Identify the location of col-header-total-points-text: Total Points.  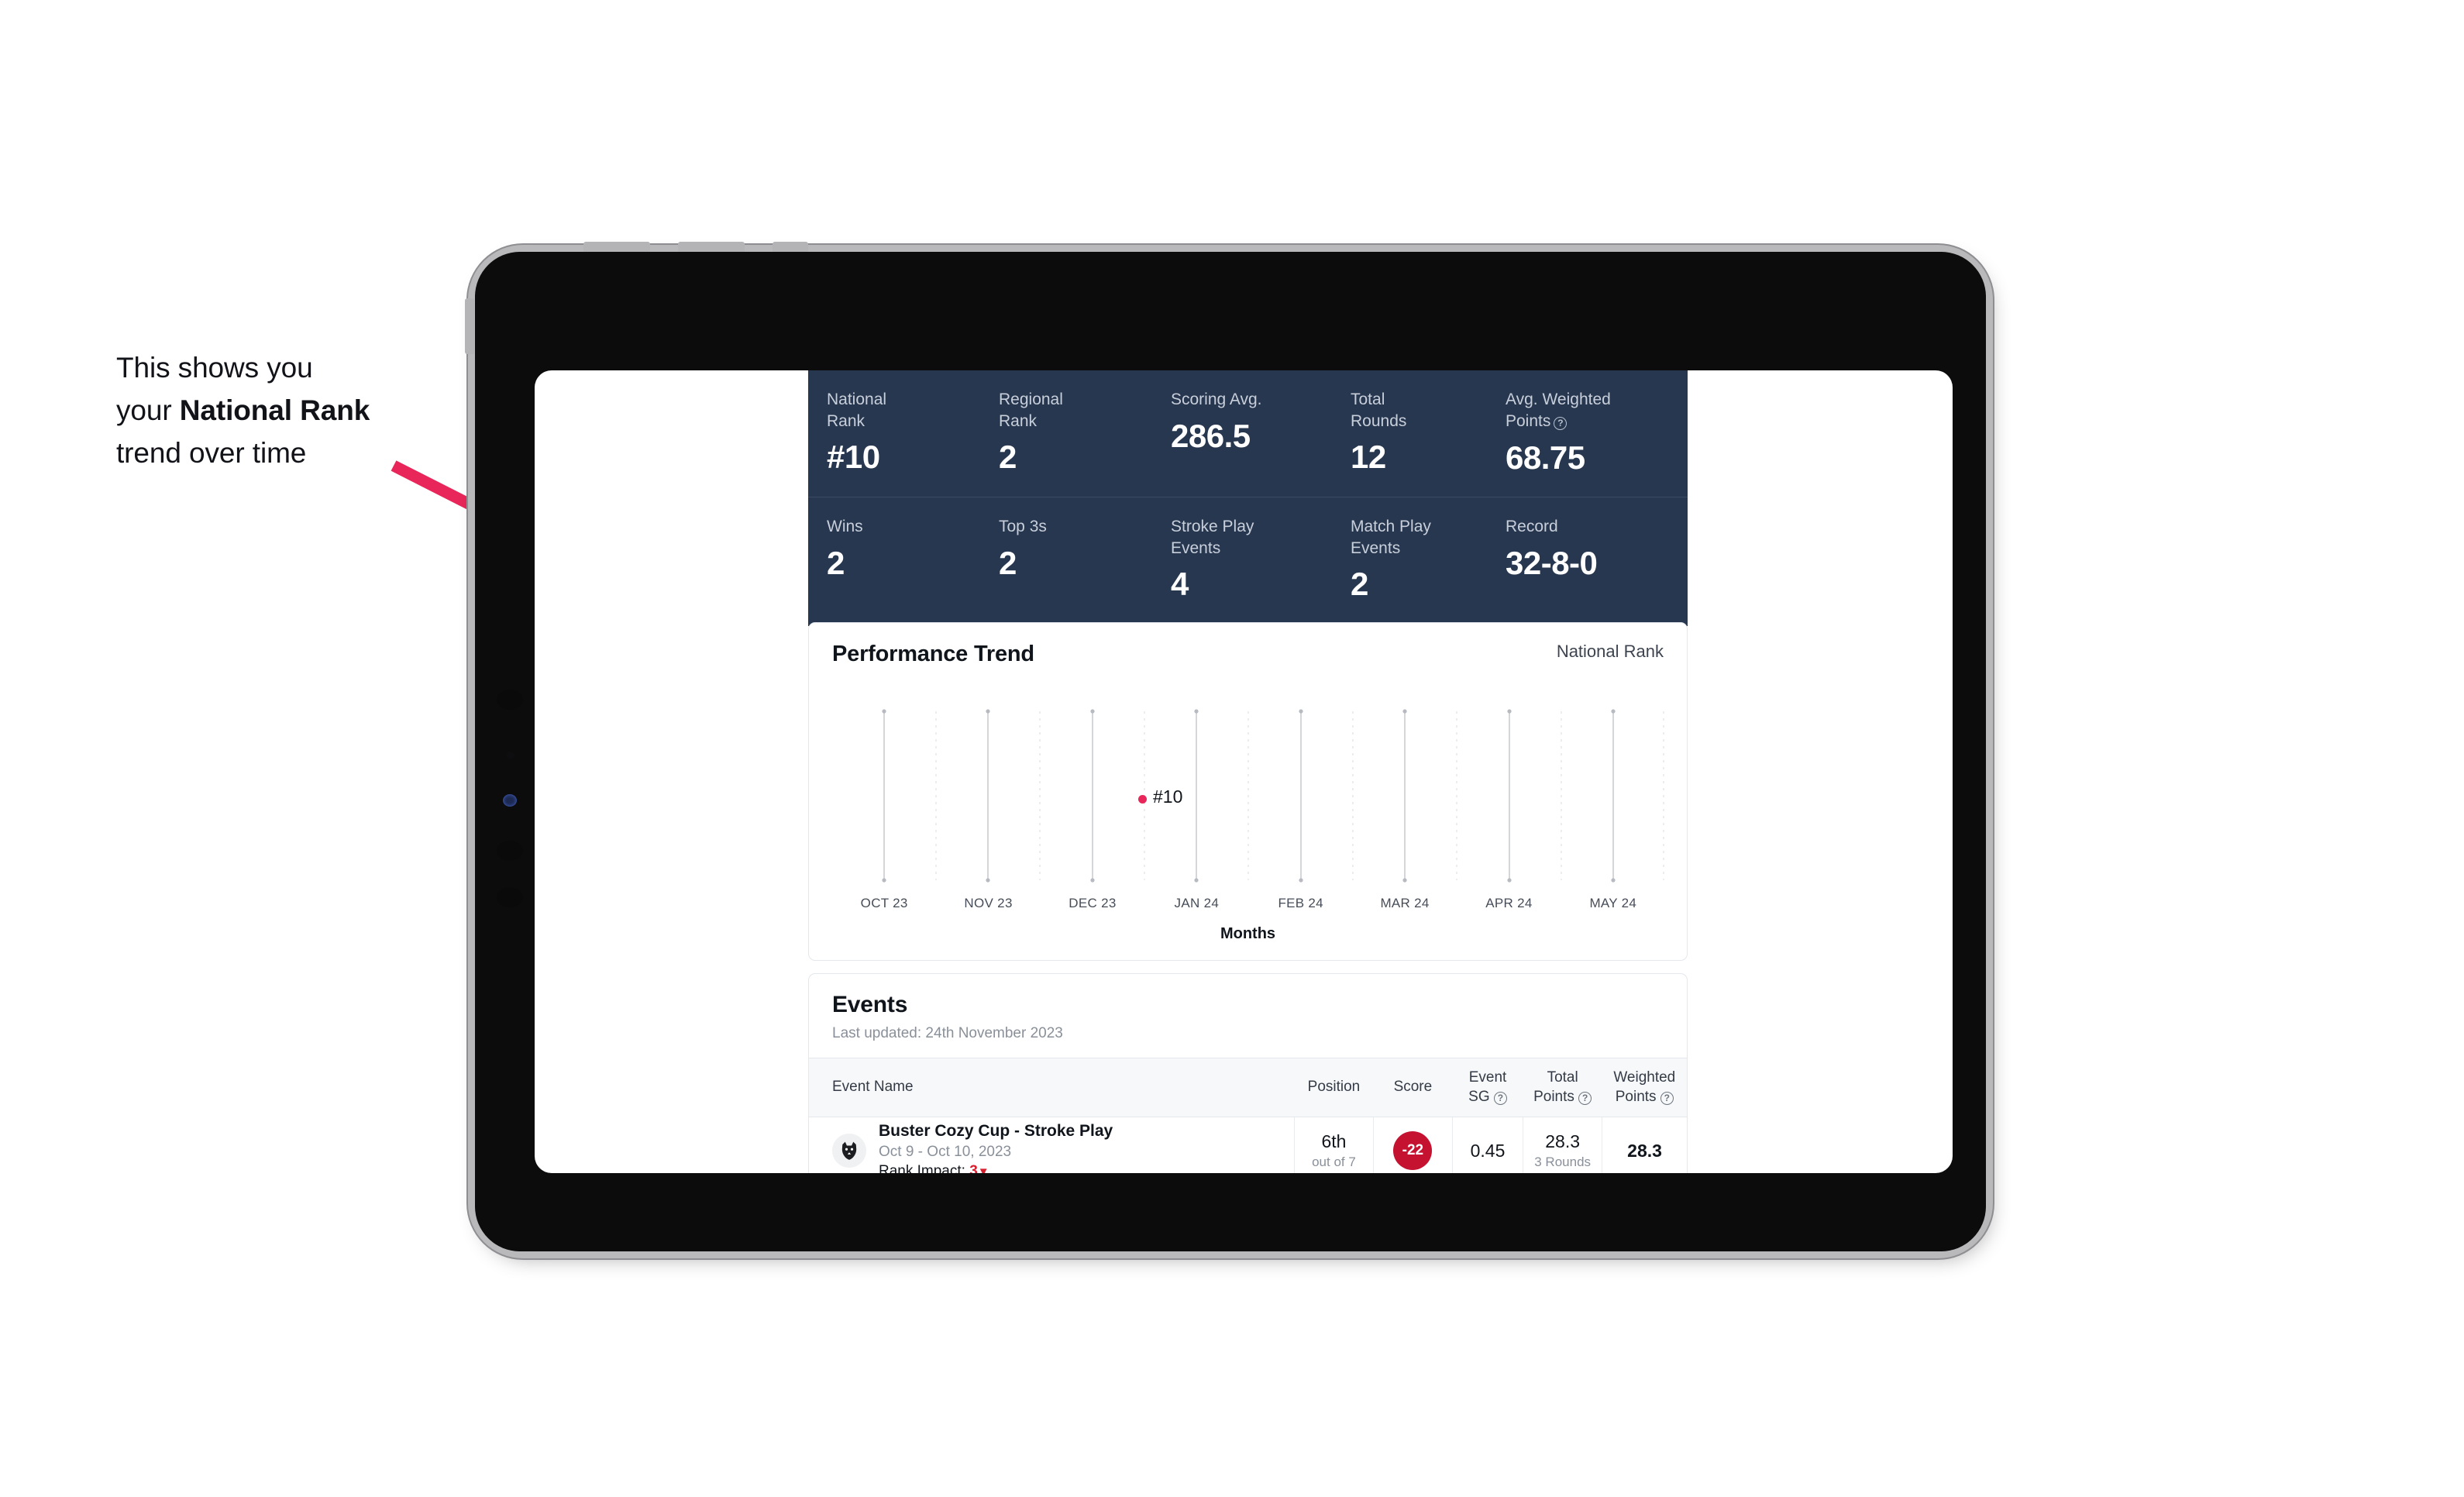
(1555, 1087).